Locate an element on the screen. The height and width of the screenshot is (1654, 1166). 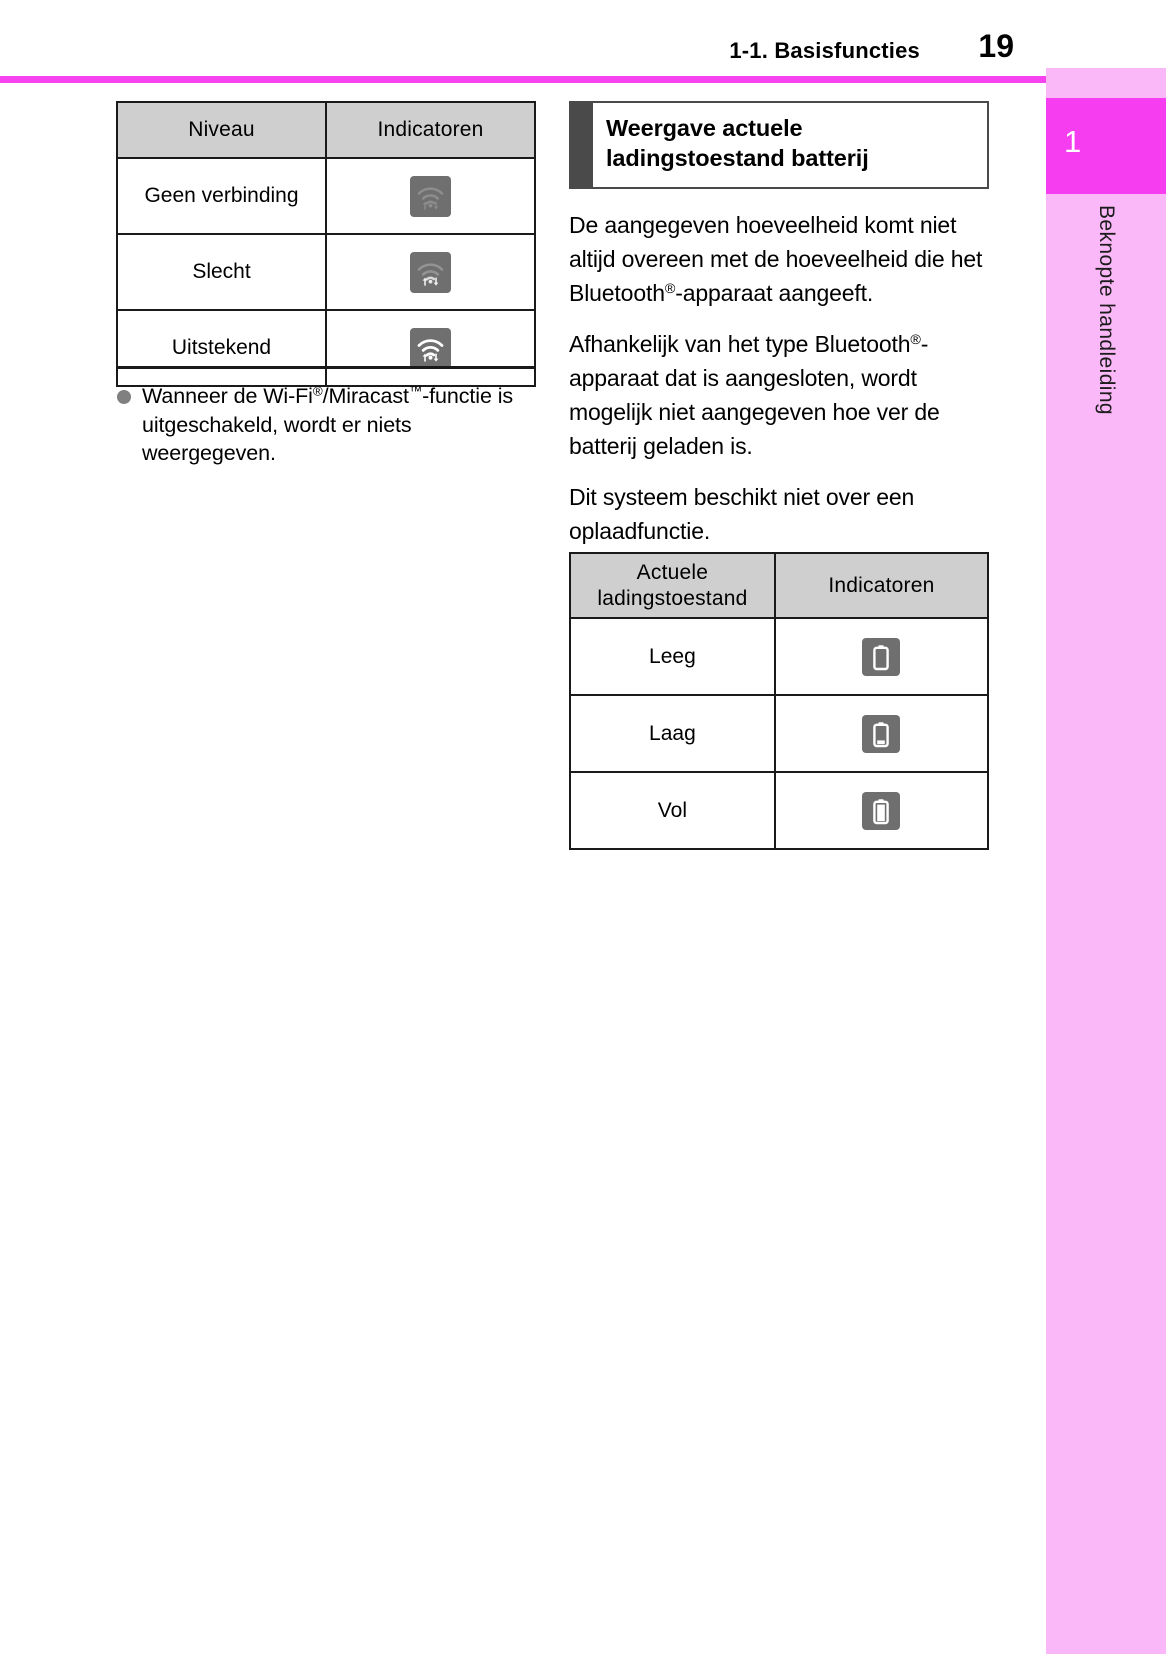
battery-state-label: Vol is located at coordinates (672, 811).